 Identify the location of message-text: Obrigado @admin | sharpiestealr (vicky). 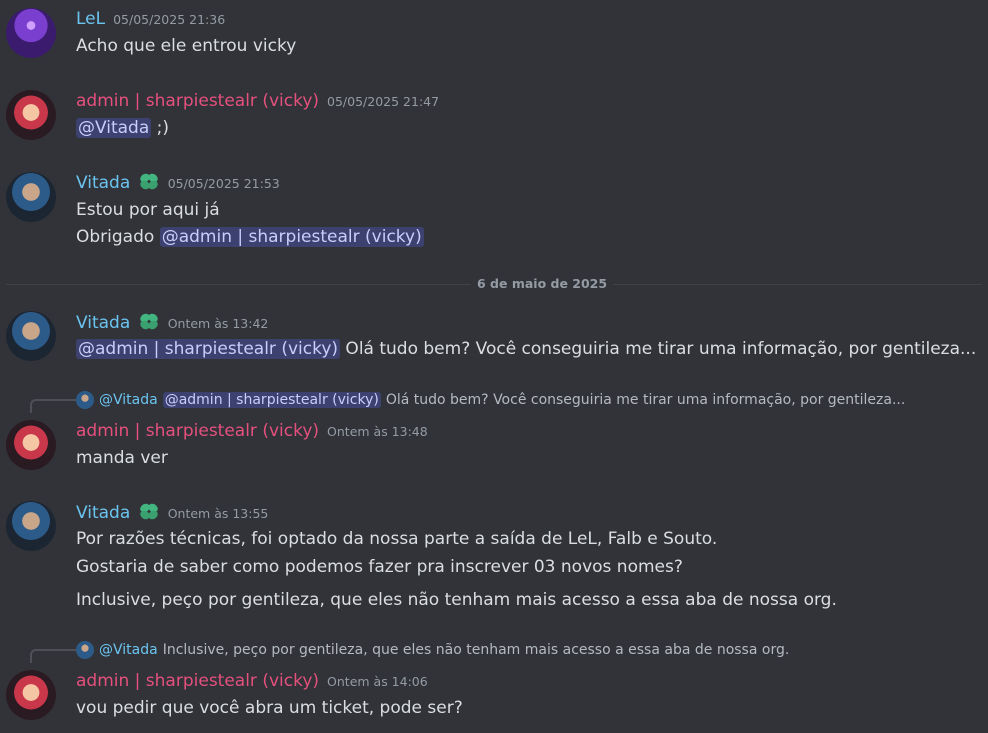
(250, 237).